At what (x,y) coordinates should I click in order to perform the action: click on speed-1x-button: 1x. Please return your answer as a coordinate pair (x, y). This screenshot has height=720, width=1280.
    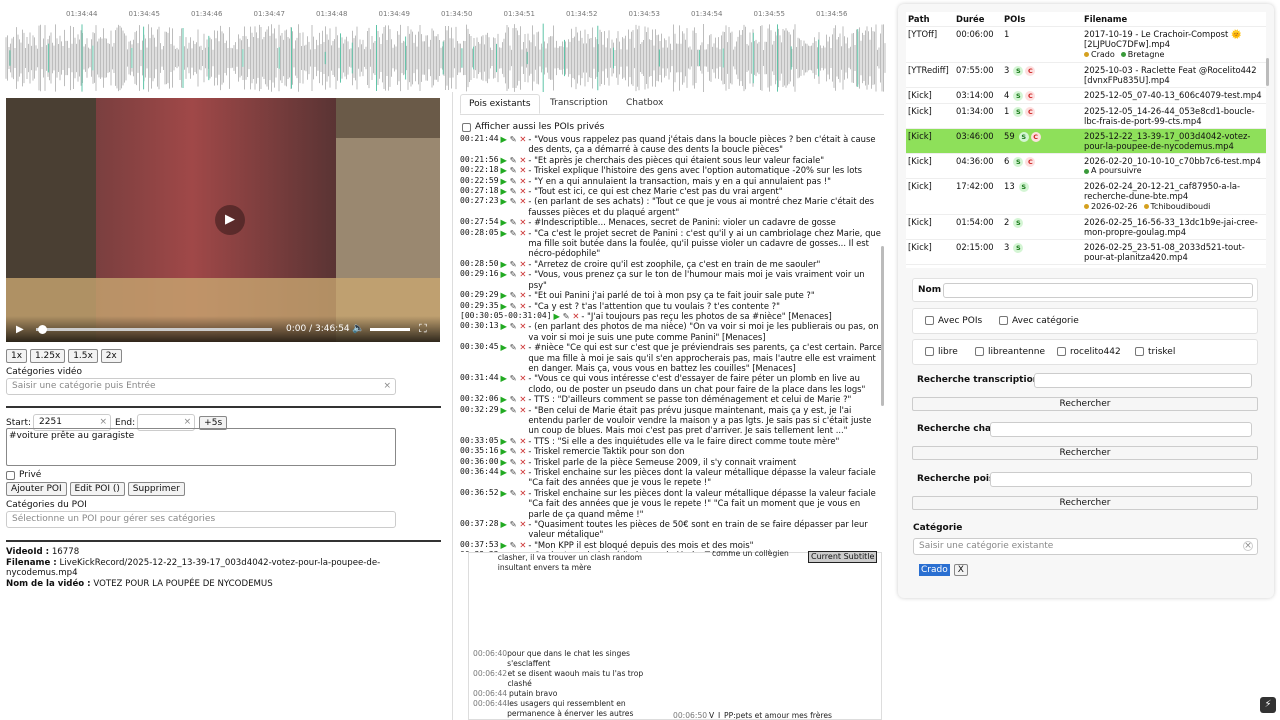
    Looking at the image, I should click on (17, 356).